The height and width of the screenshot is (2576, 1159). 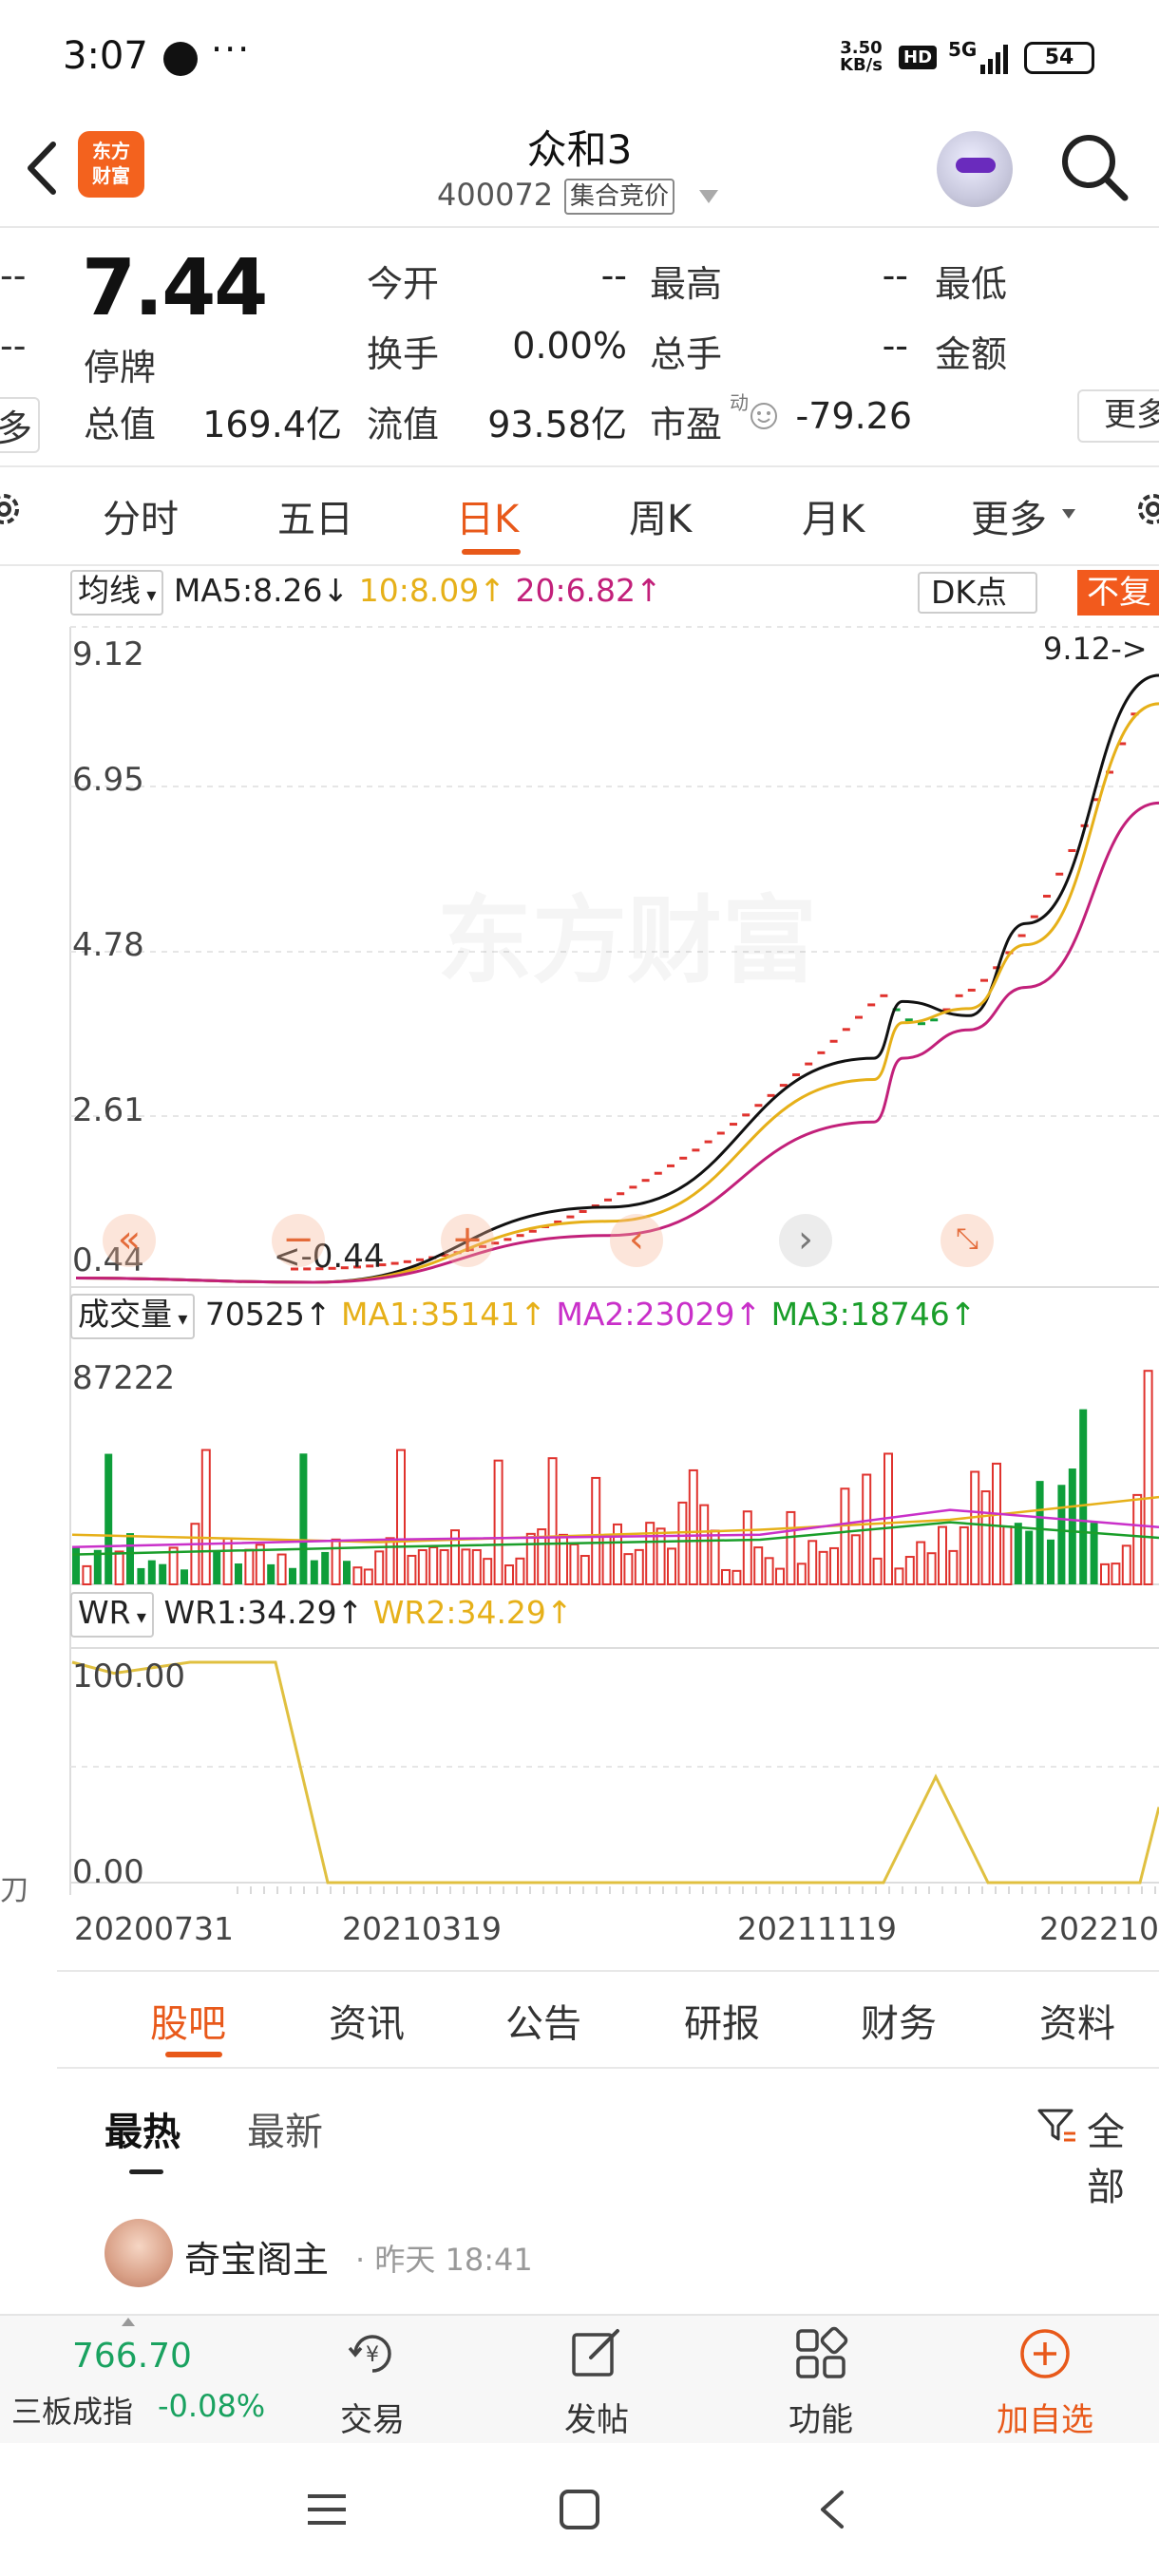 I want to click on filter-all: 全部, so click(x=1123, y=2156).